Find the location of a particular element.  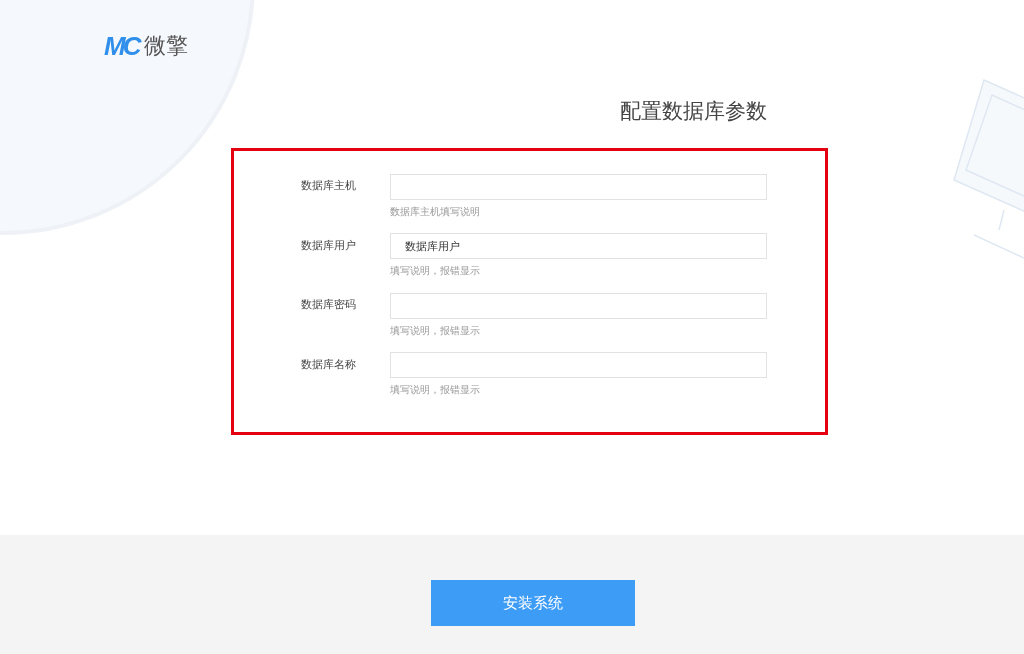

page-title: 配置数据库参数 is located at coordinates (693, 112).